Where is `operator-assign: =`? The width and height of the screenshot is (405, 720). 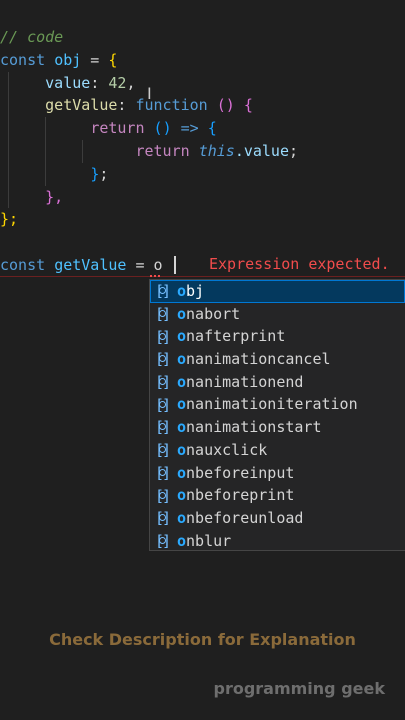
operator-assign: = is located at coordinates (95, 59).